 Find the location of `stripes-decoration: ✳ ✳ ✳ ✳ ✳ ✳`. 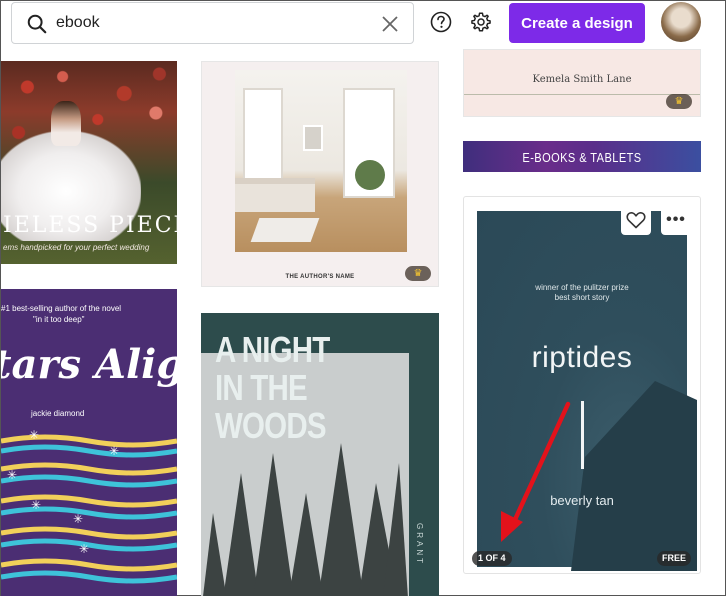

stripes-decoration: ✳ ✳ ✳ ✳ ✳ ✳ is located at coordinates (89, 506).